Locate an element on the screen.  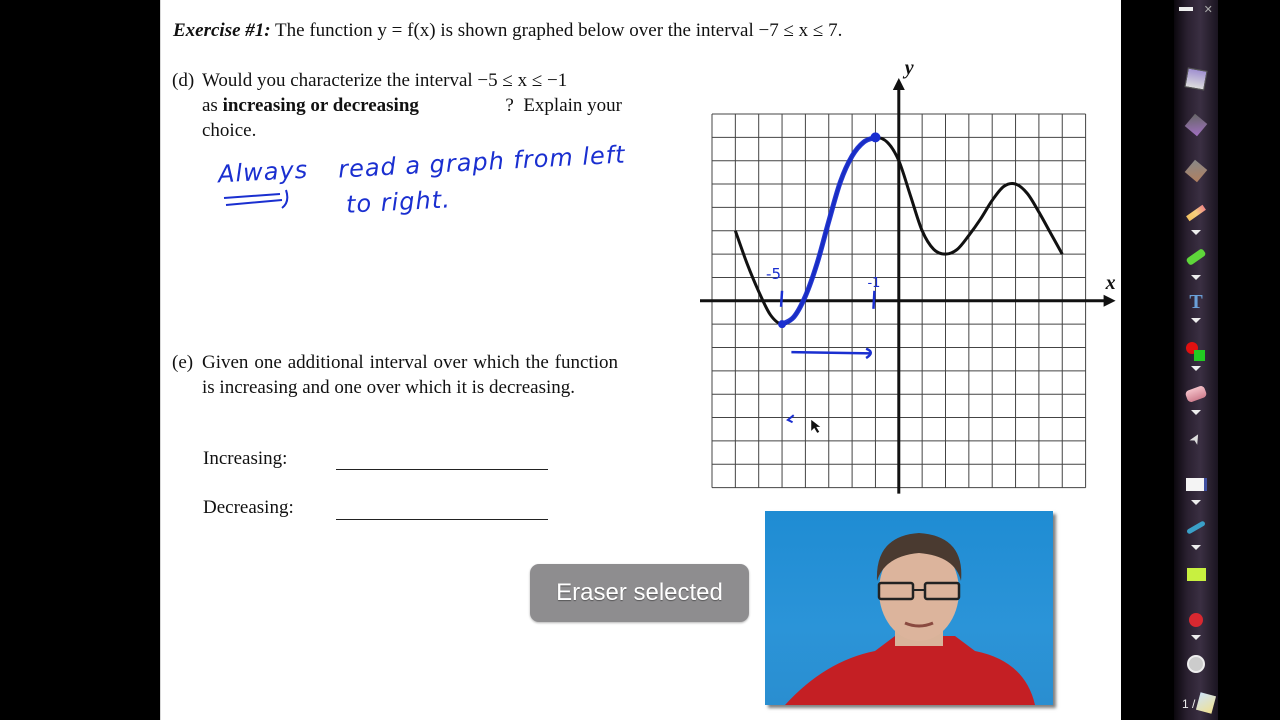
highlighter-tool-button is located at coordinates (1196, 257).